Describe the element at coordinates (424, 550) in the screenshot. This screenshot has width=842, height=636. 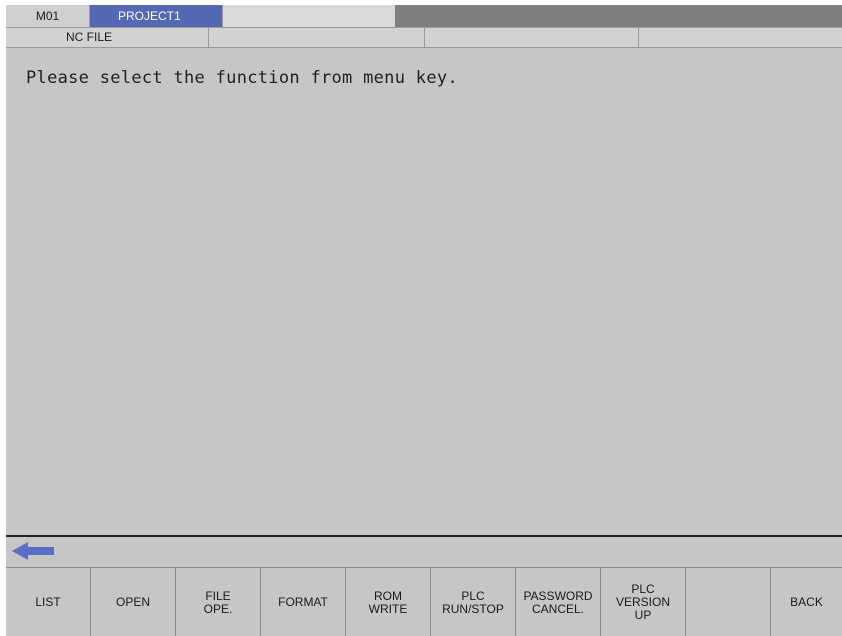
I see `menu-prompt-bar` at that location.